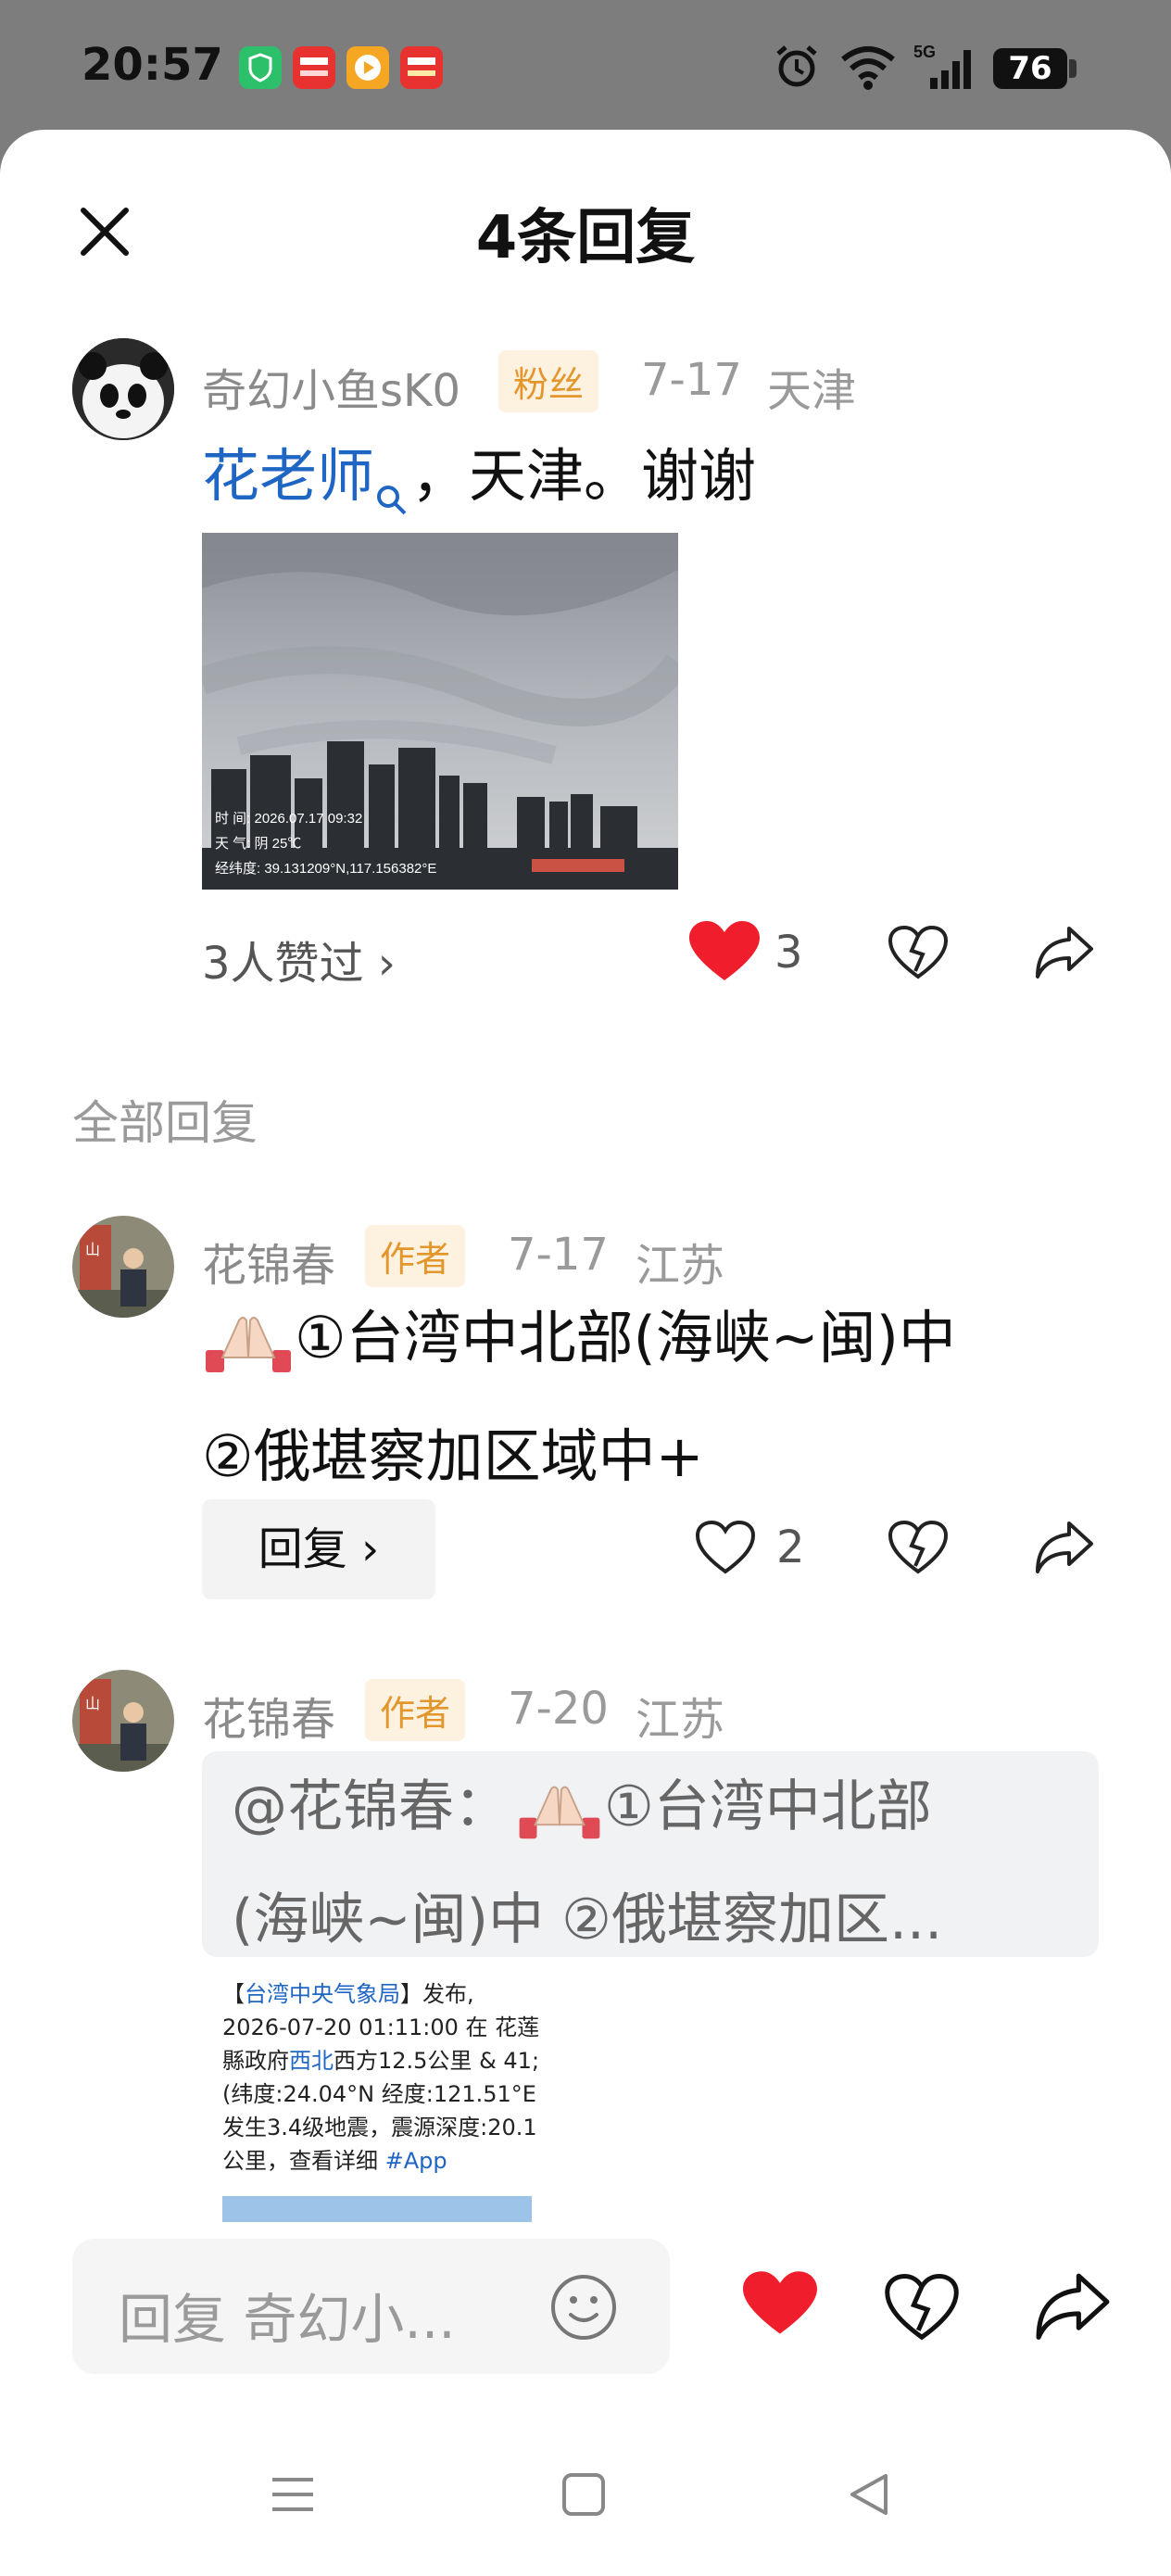  What do you see at coordinates (453, 1456) in the screenshot?
I see `reply-line-2: ②俄堪察加区域中+` at bounding box center [453, 1456].